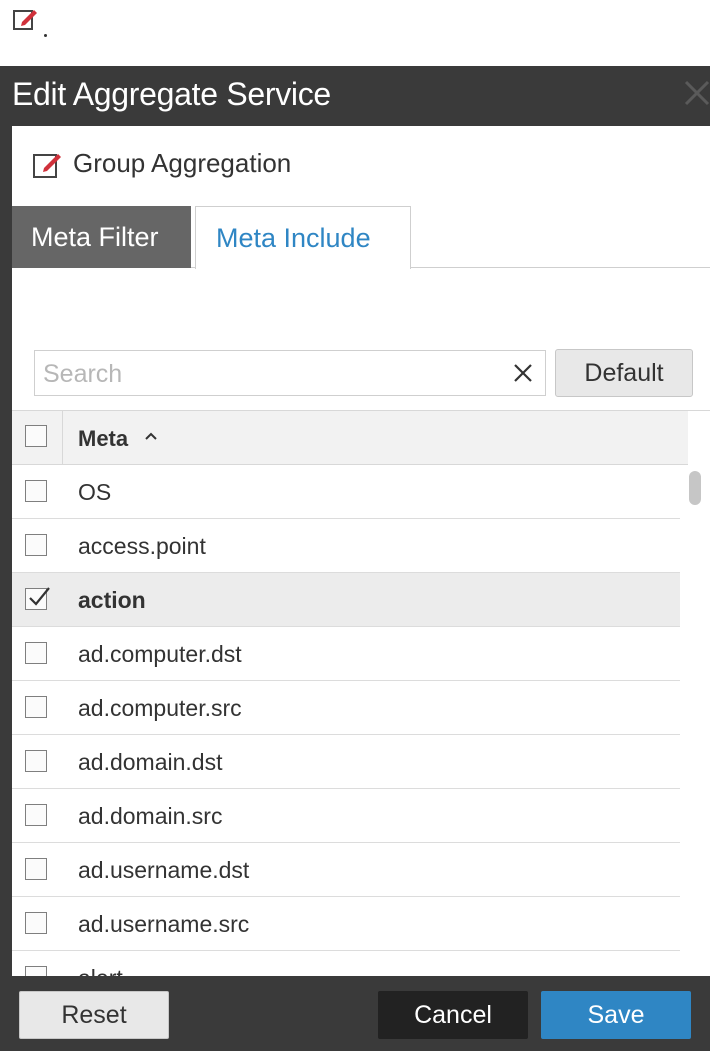  I want to click on row-label: ad.computer.dst, so click(160, 654).